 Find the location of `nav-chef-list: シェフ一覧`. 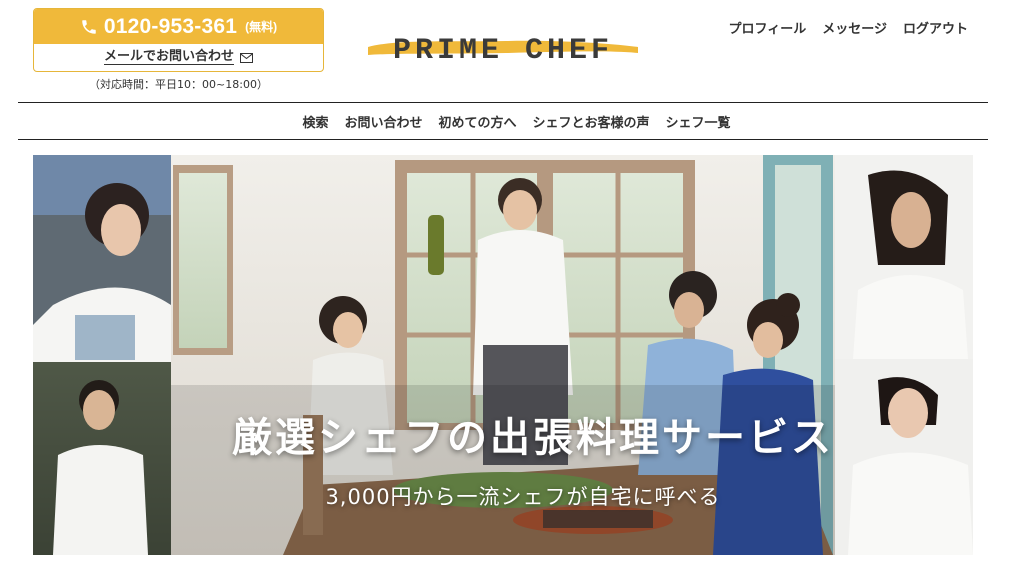

nav-chef-list: シェフ一覧 is located at coordinates (698, 121).